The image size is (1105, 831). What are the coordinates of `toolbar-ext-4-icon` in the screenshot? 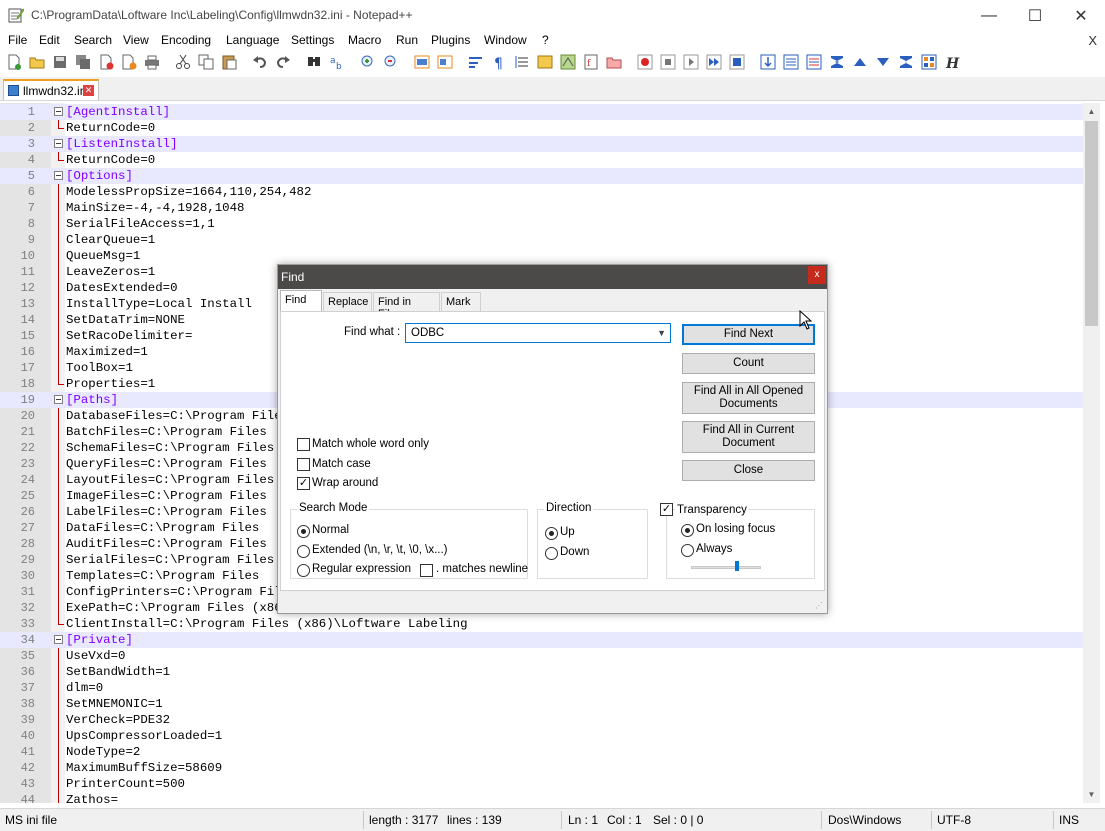 It's located at (837, 62).